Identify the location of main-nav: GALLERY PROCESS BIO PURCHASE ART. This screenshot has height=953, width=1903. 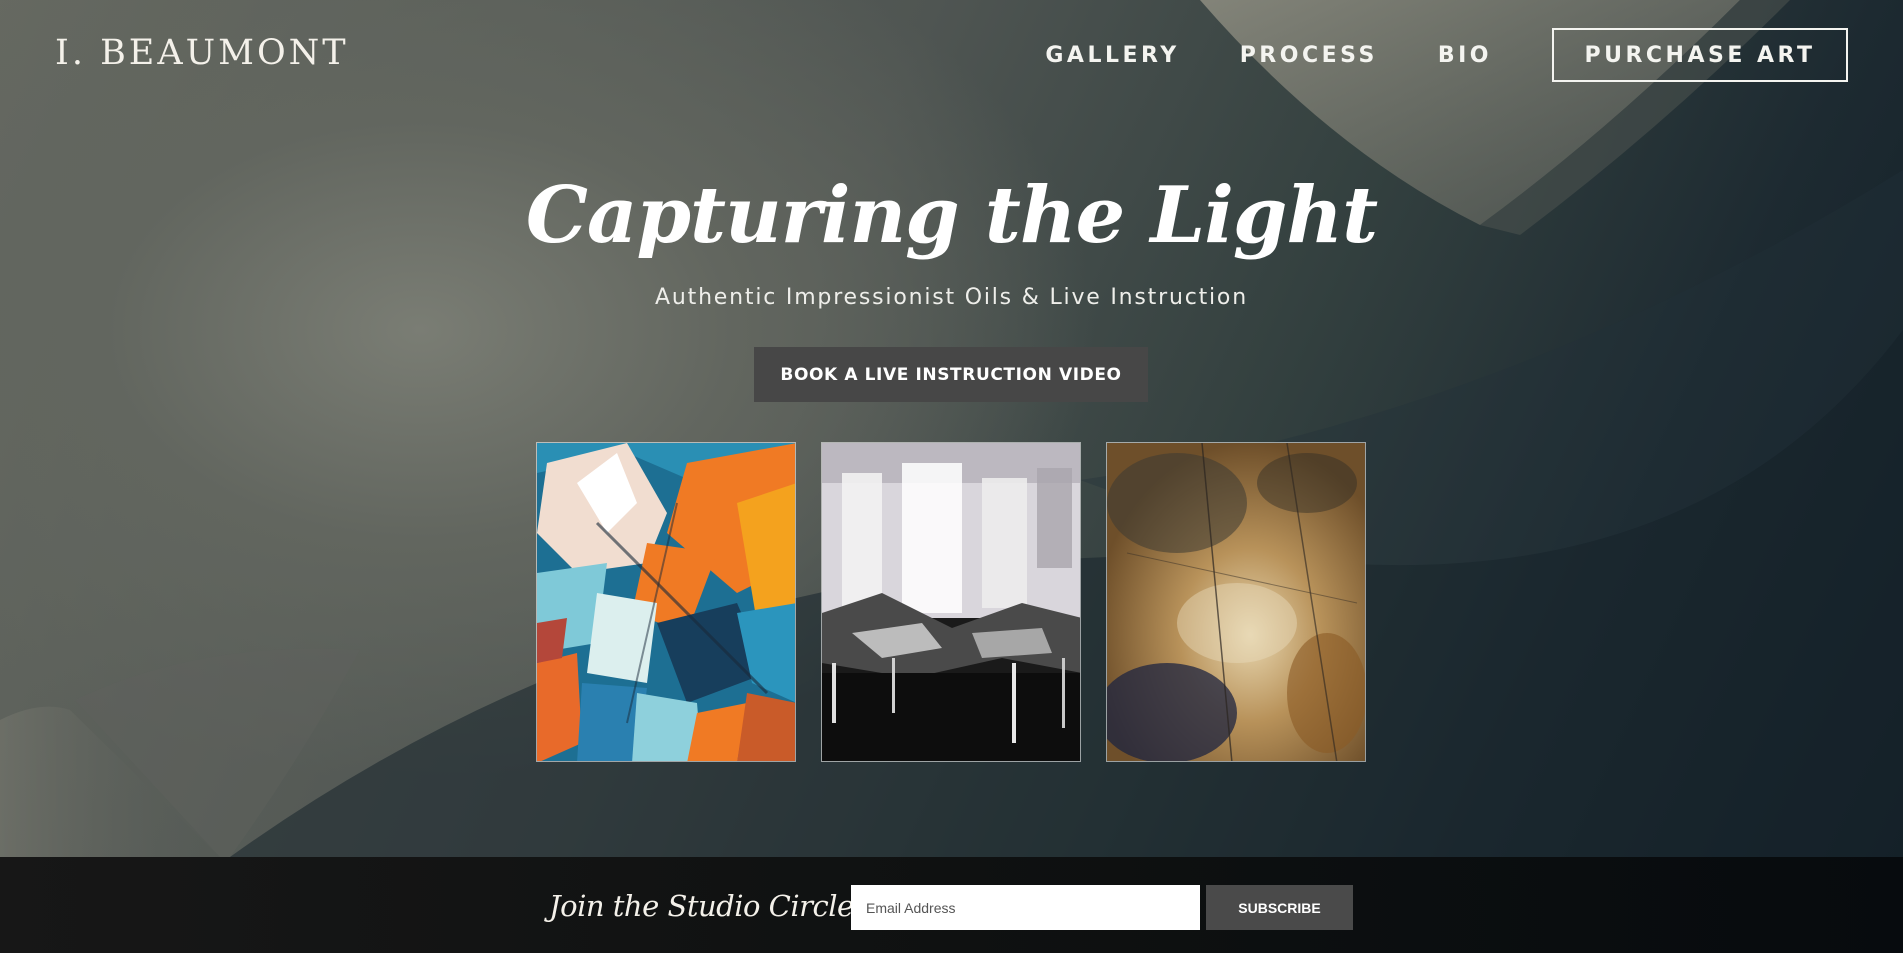
(1446, 55).